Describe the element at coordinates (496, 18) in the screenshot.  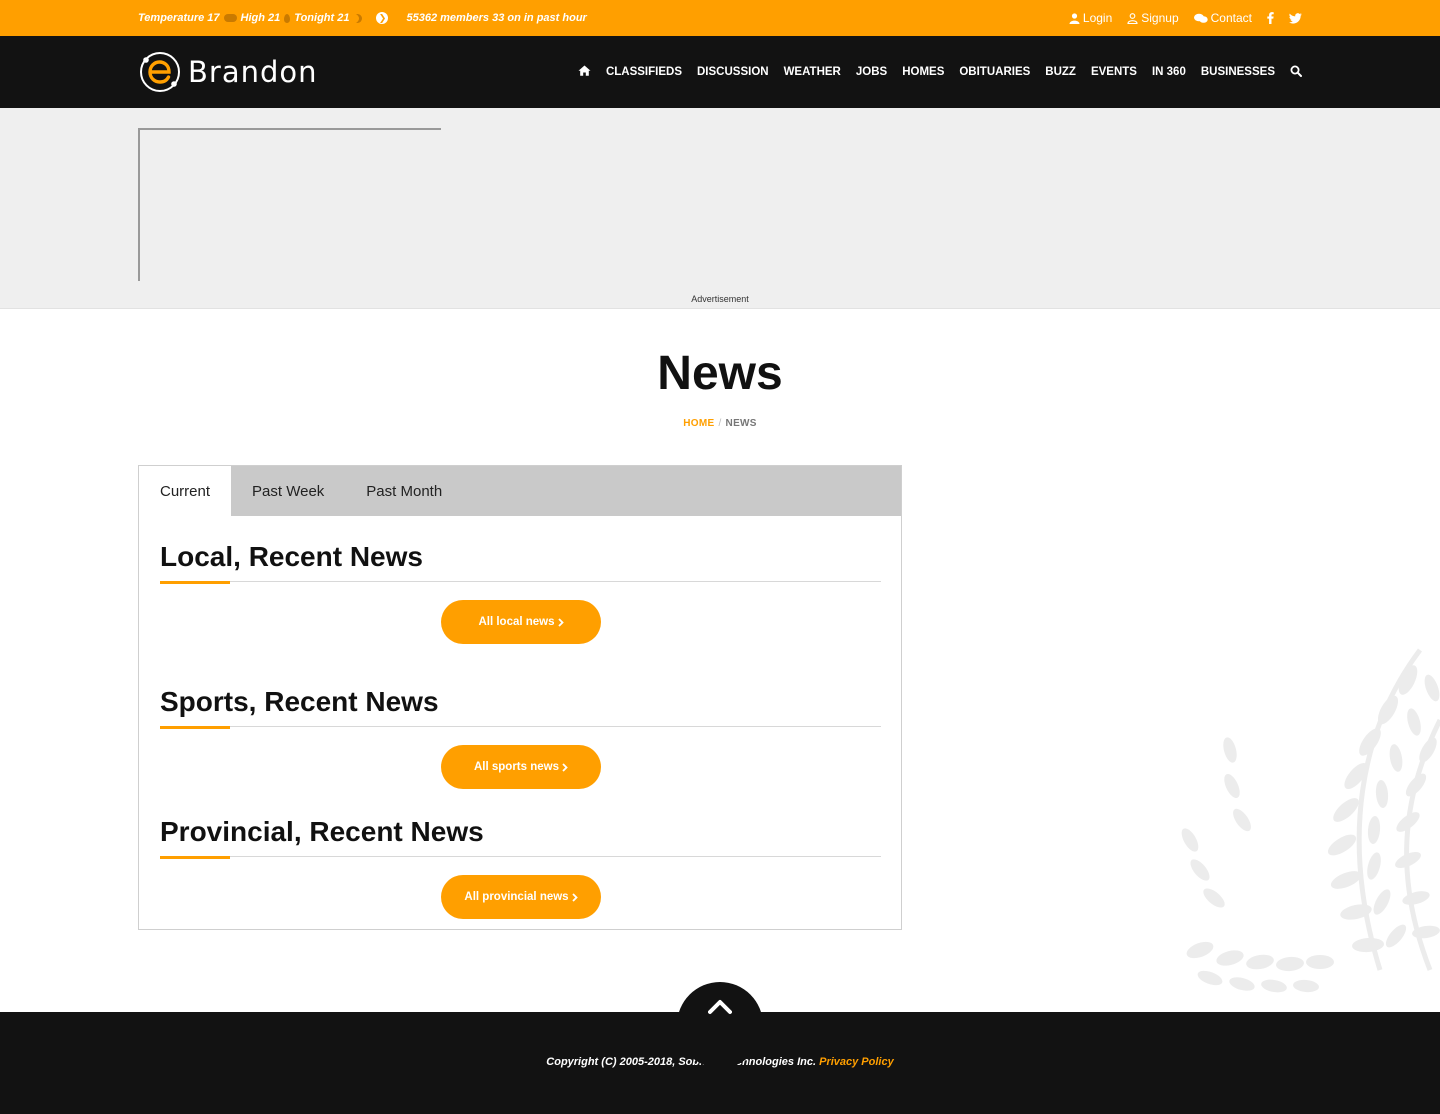
I see `members-text: 55362 members 33 on in past hour` at that location.